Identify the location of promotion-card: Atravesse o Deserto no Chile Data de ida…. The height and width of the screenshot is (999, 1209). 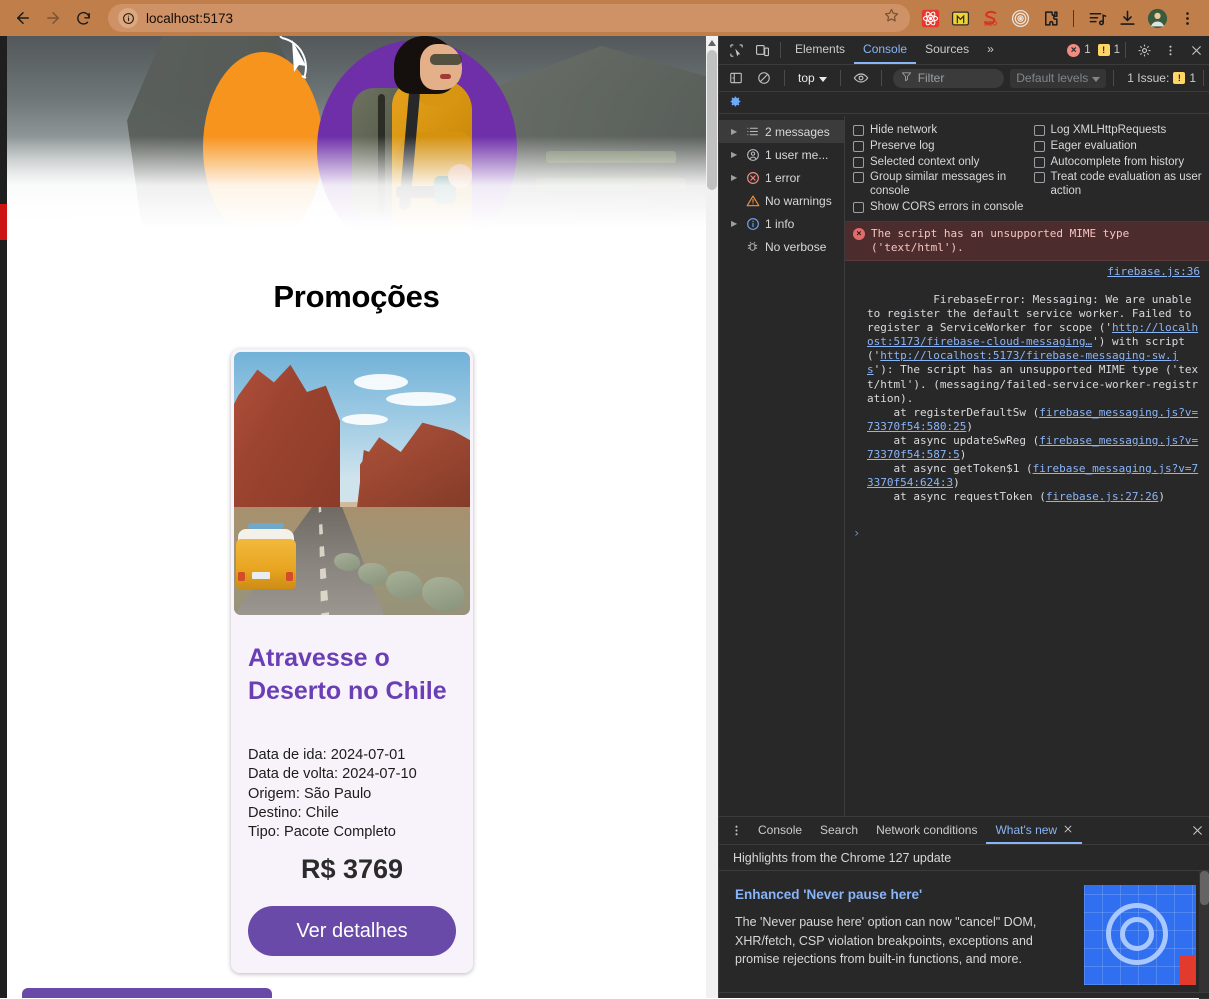
(352, 661).